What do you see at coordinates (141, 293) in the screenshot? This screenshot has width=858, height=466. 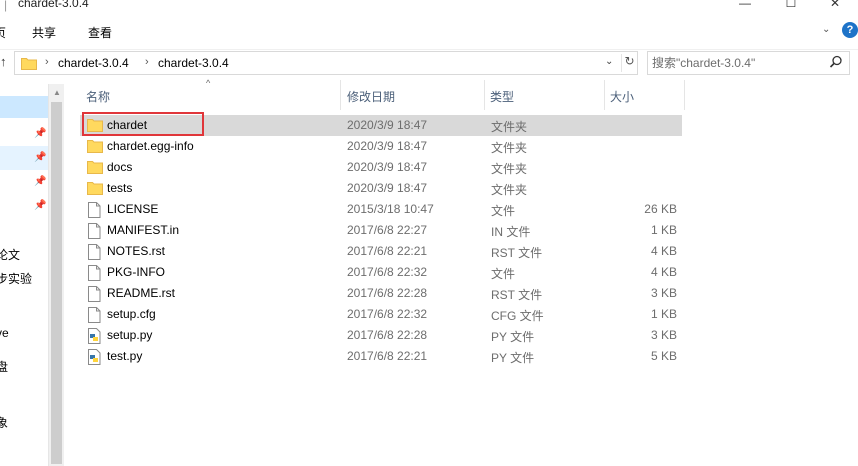 I see `file-name: README.rst` at bounding box center [141, 293].